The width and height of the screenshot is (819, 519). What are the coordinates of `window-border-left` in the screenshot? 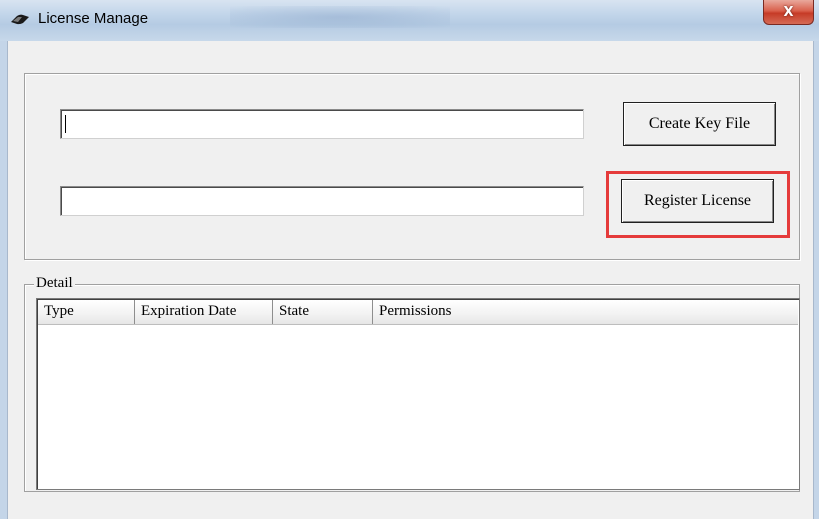 It's located at (3, 280).